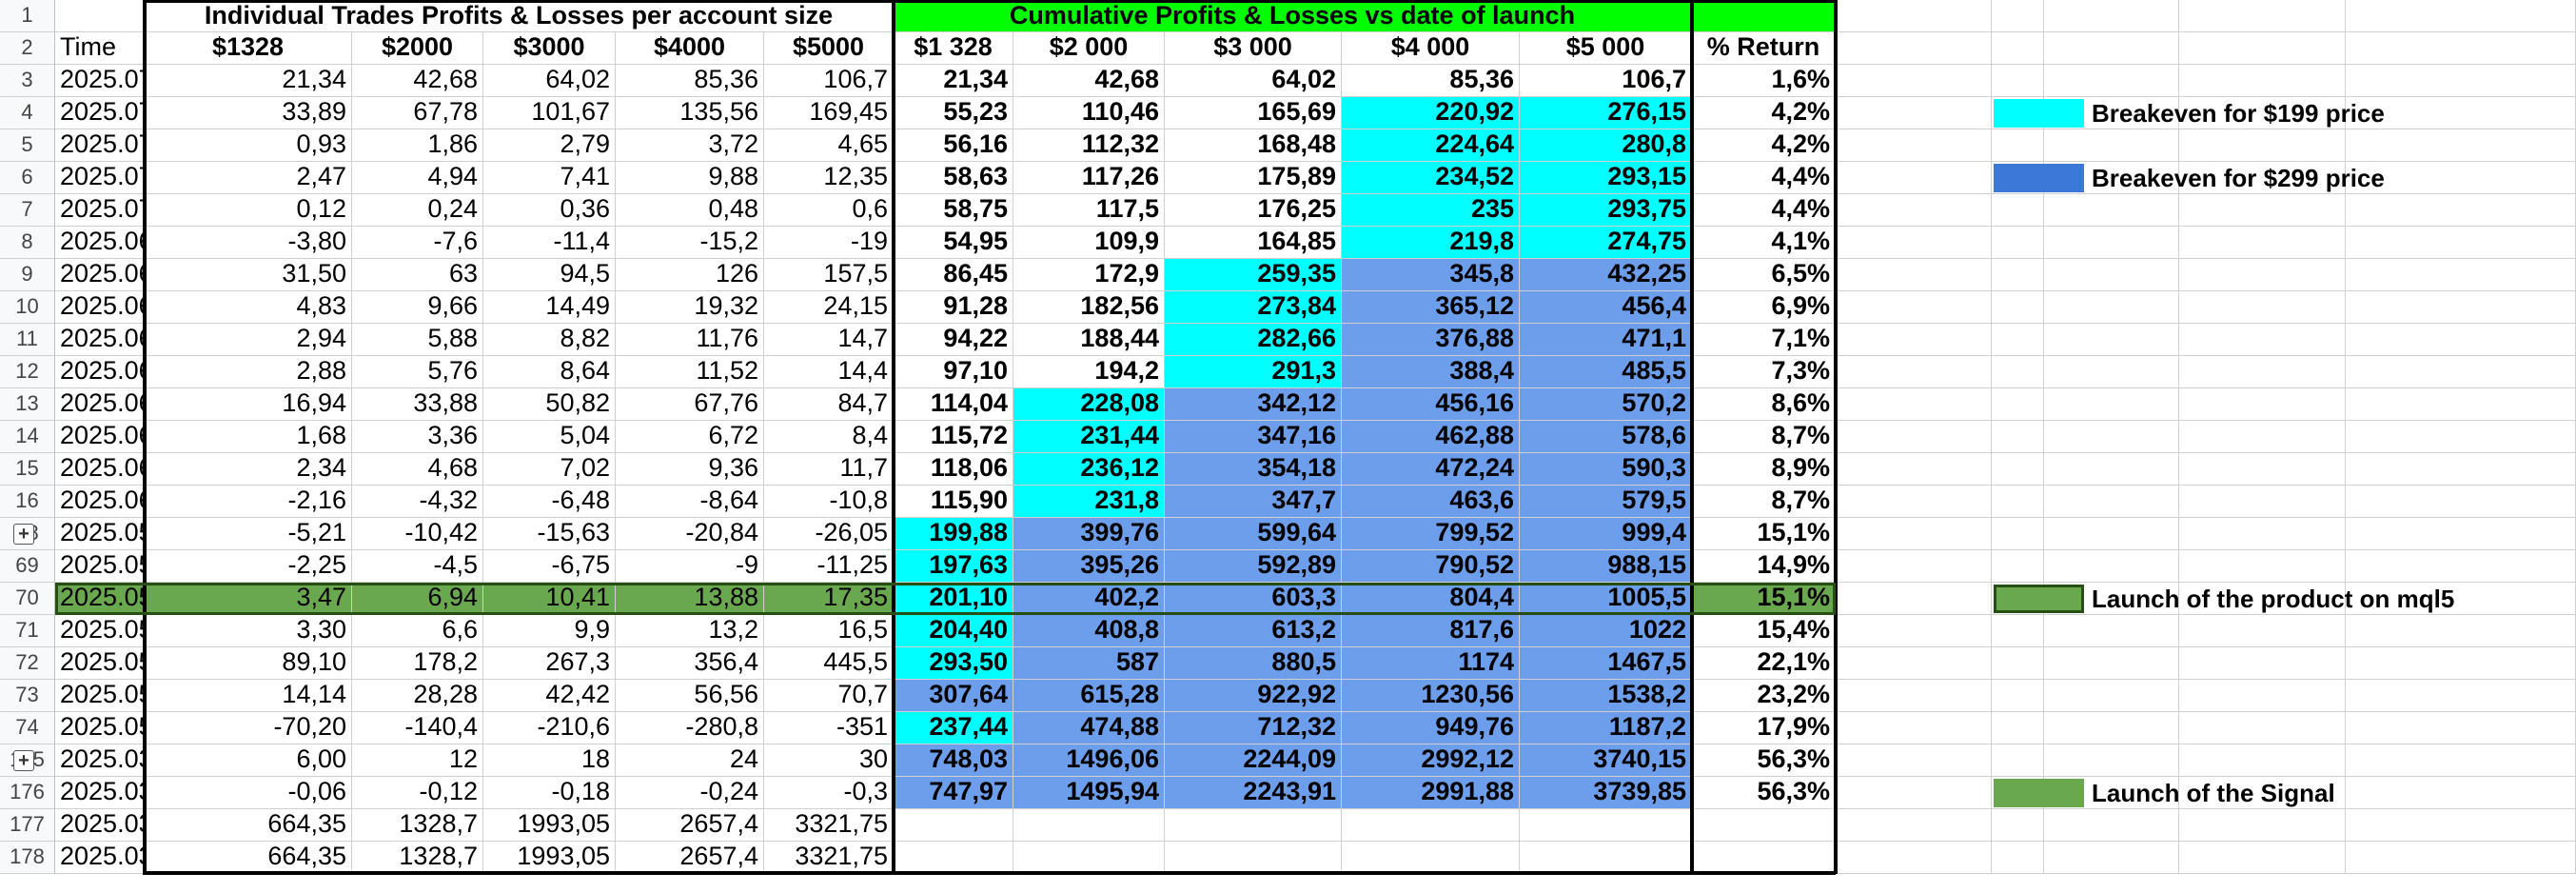  I want to click on individual-pl-cell: 1,68, so click(248, 437).